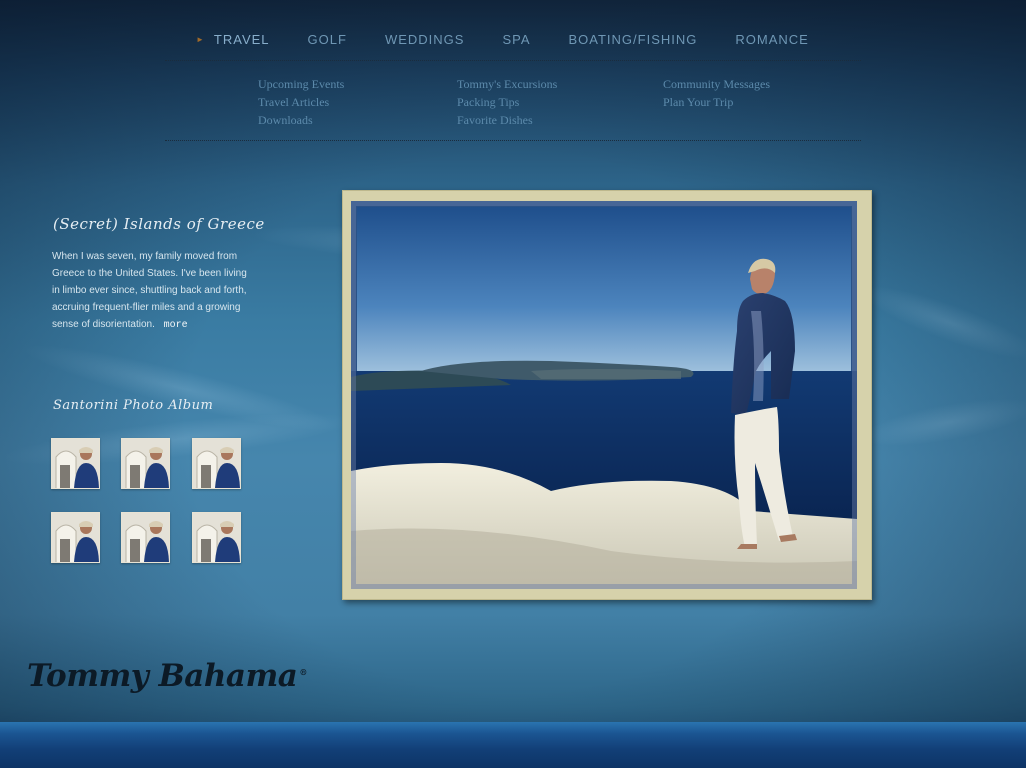 This screenshot has width=1026, height=768. Describe the element at coordinates (507, 120) in the screenshot. I see `subnav-favorite-dishes: Favorite Dishes` at that location.